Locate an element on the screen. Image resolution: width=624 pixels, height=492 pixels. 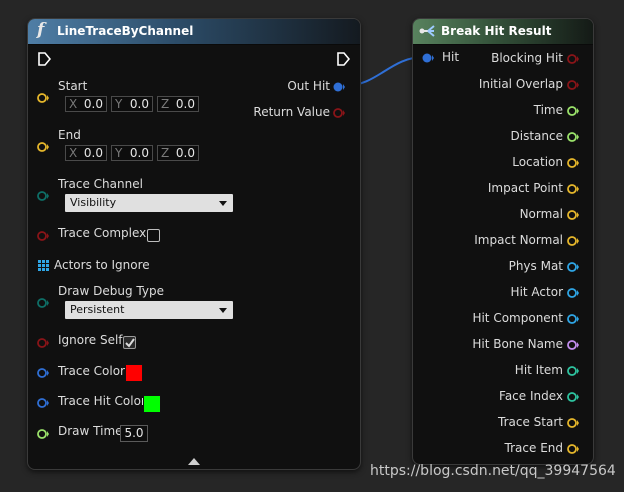
hit-input-pin is located at coordinates (428, 58).